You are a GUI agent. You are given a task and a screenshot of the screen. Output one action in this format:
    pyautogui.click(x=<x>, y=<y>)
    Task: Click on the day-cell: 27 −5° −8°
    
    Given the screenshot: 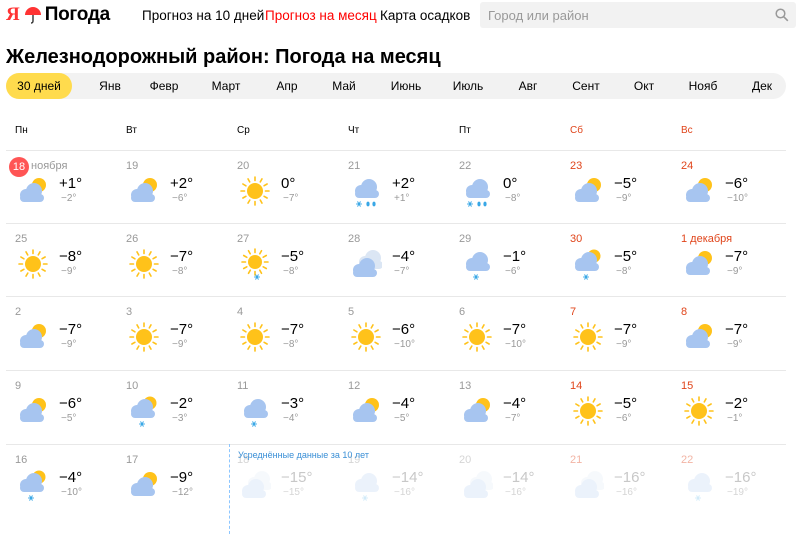 What is the action you would take?
    pyautogui.click(x=283, y=259)
    